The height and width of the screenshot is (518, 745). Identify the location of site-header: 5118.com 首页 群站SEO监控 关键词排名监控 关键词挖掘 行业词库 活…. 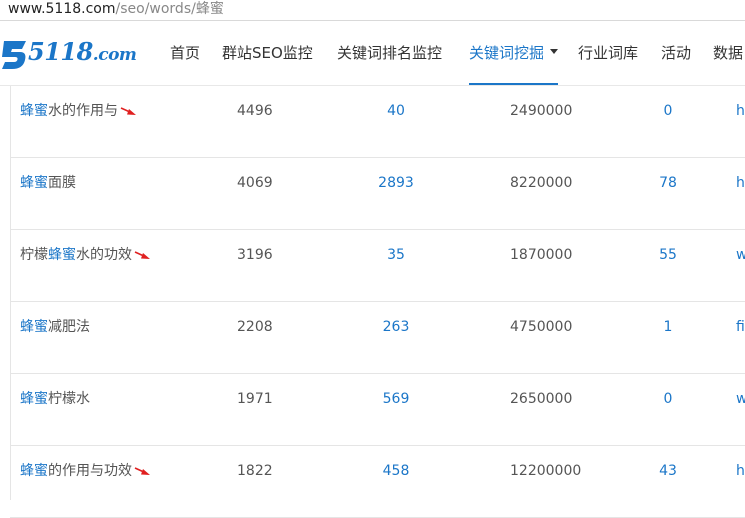
(372, 53).